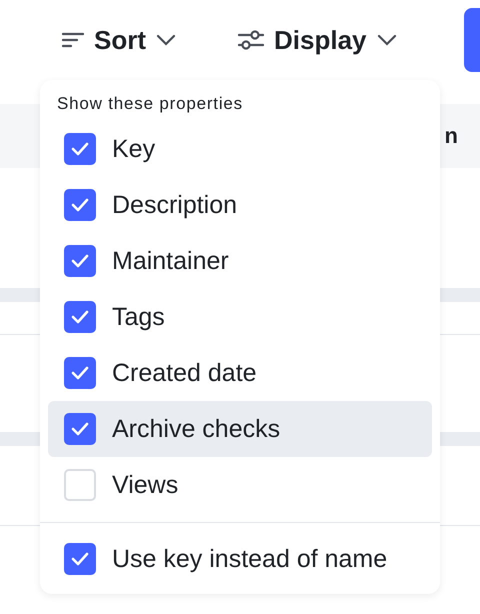 The height and width of the screenshot is (614, 480). I want to click on menu-item-label: Created date, so click(184, 373).